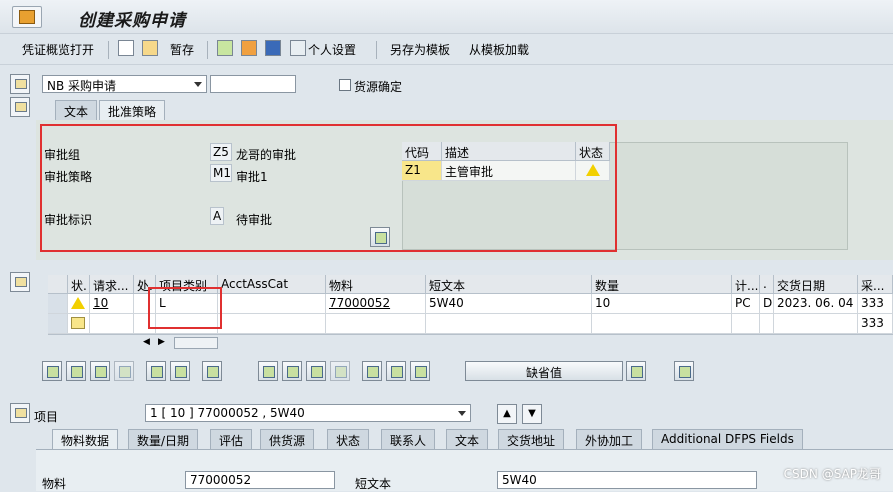 The image size is (893, 492). What do you see at coordinates (58, 284) in the screenshot?
I see `select-all-icon` at bounding box center [58, 284].